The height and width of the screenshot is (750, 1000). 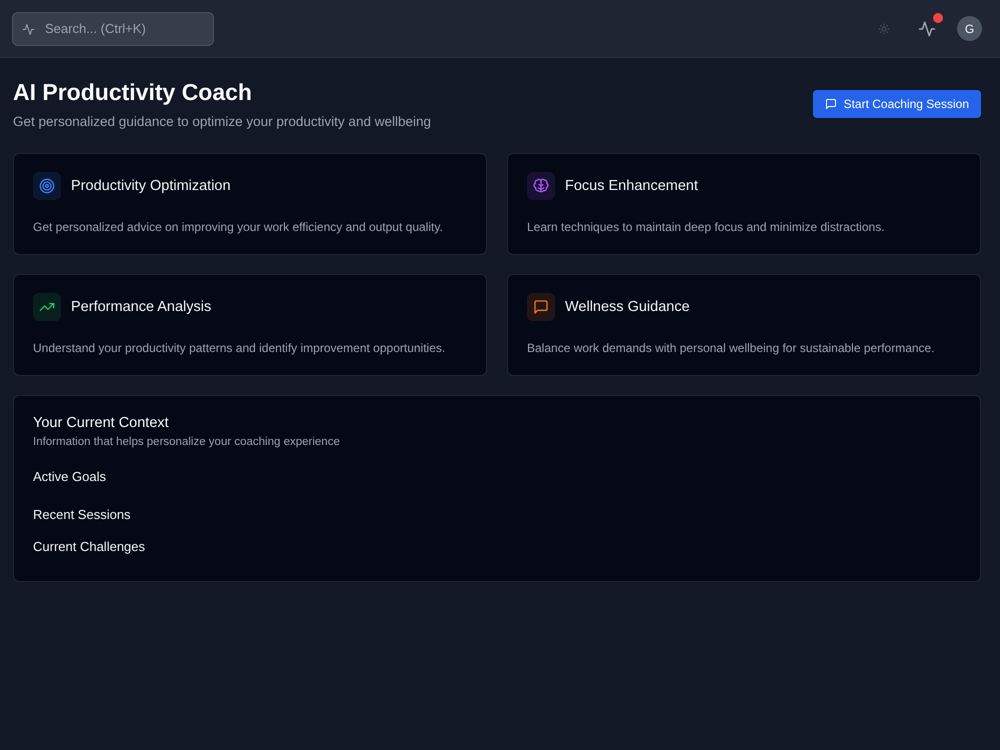 What do you see at coordinates (82, 515) in the screenshot?
I see `context-section-heading: Recent Sessions` at bounding box center [82, 515].